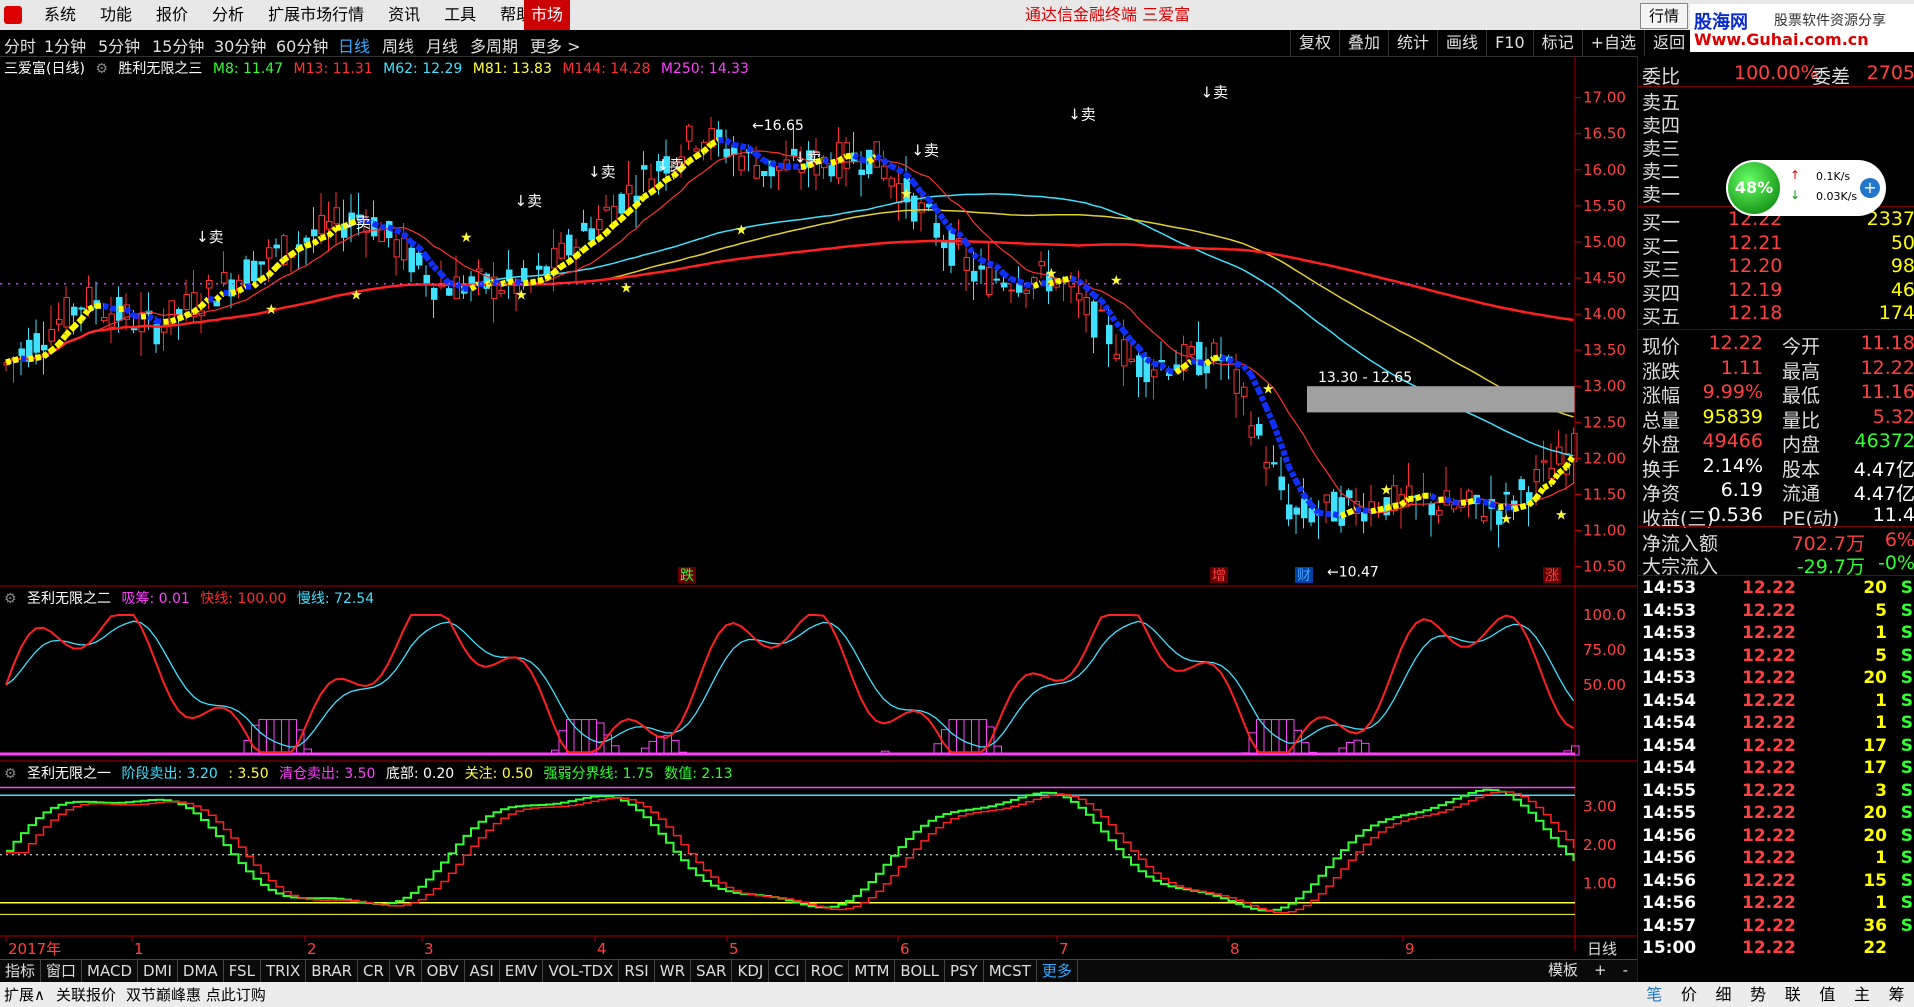  I want to click on f10-button: F10, so click(1509, 43).